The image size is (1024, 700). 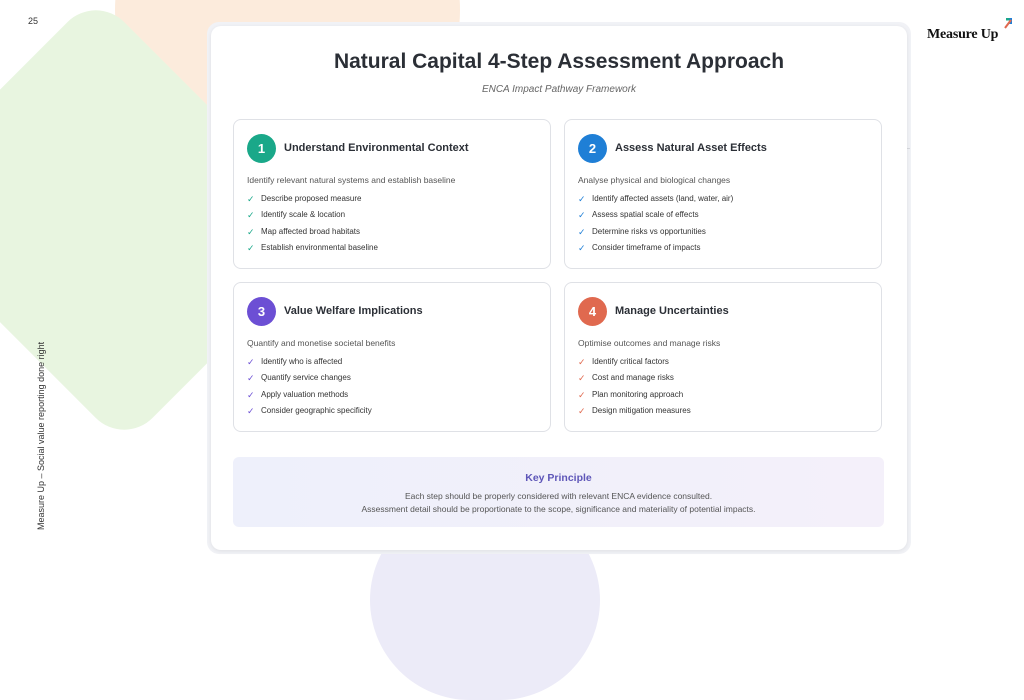 I want to click on list-item: ✓ Cost and manage risks, so click(x=634, y=380).